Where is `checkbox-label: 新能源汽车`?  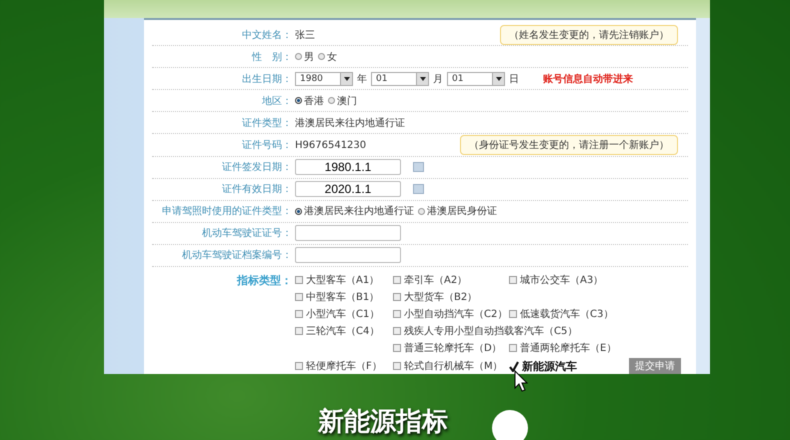 checkbox-label: 新能源汽车 is located at coordinates (549, 366).